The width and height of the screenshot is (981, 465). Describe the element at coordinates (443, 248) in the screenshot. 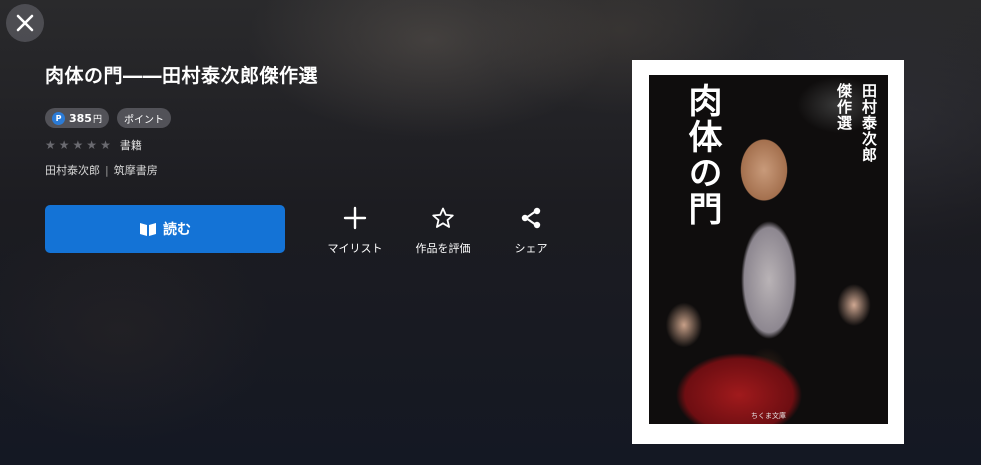

I see `rate-label: 作品を評価` at that location.